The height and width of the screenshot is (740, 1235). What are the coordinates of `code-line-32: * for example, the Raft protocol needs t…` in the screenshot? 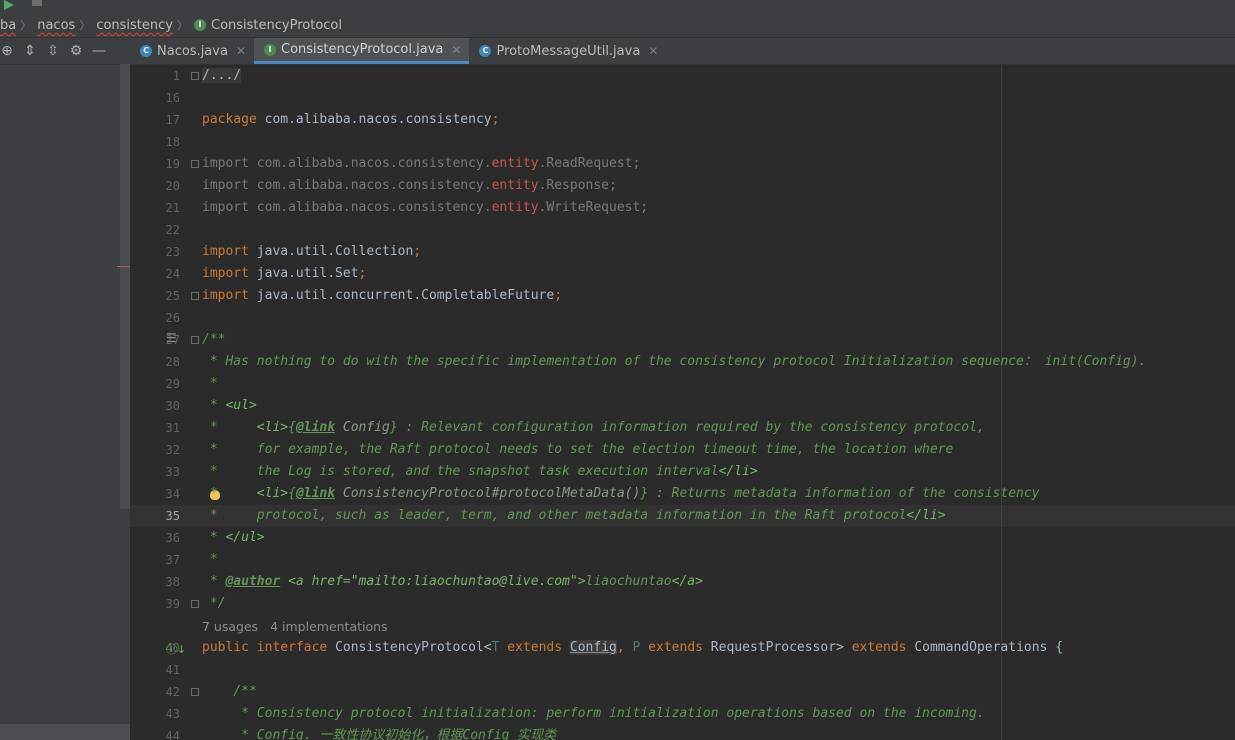 It's located at (578, 449).